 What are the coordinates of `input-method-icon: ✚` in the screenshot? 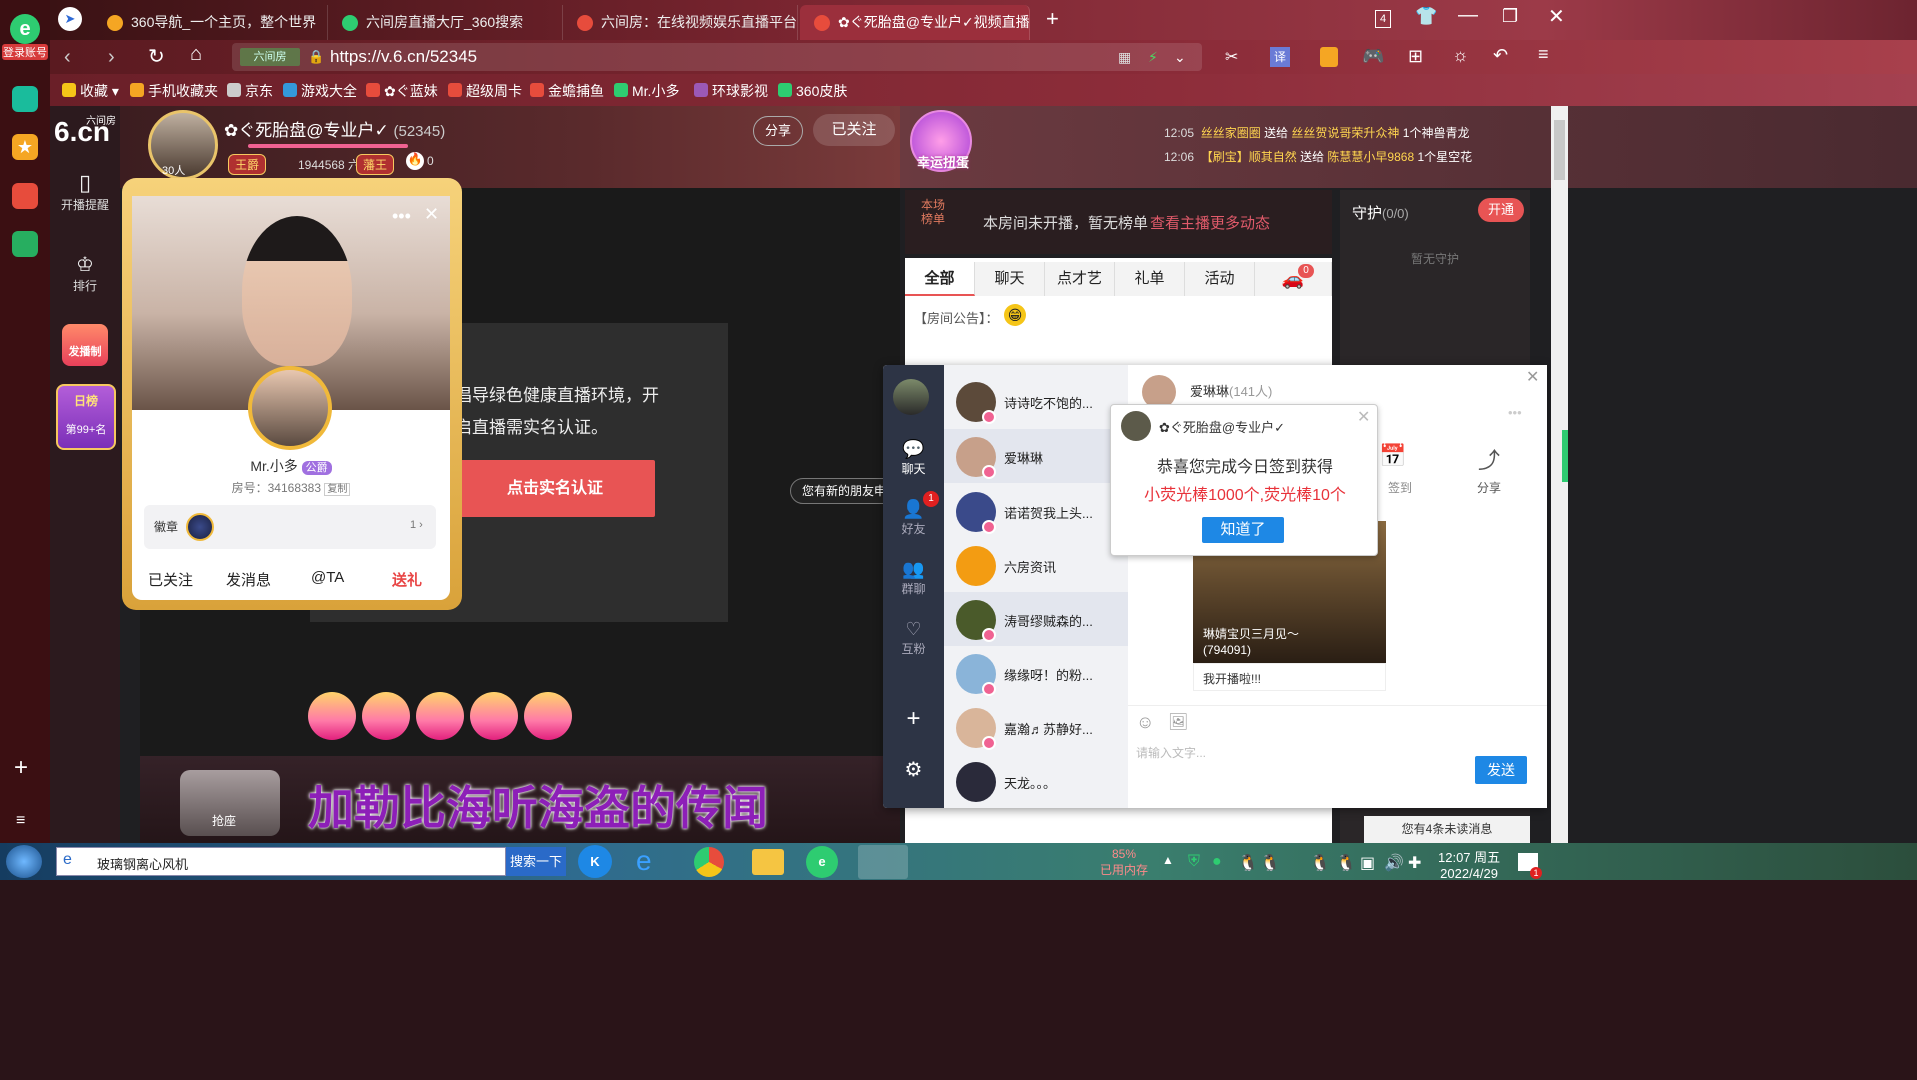 It's located at (1414, 863).